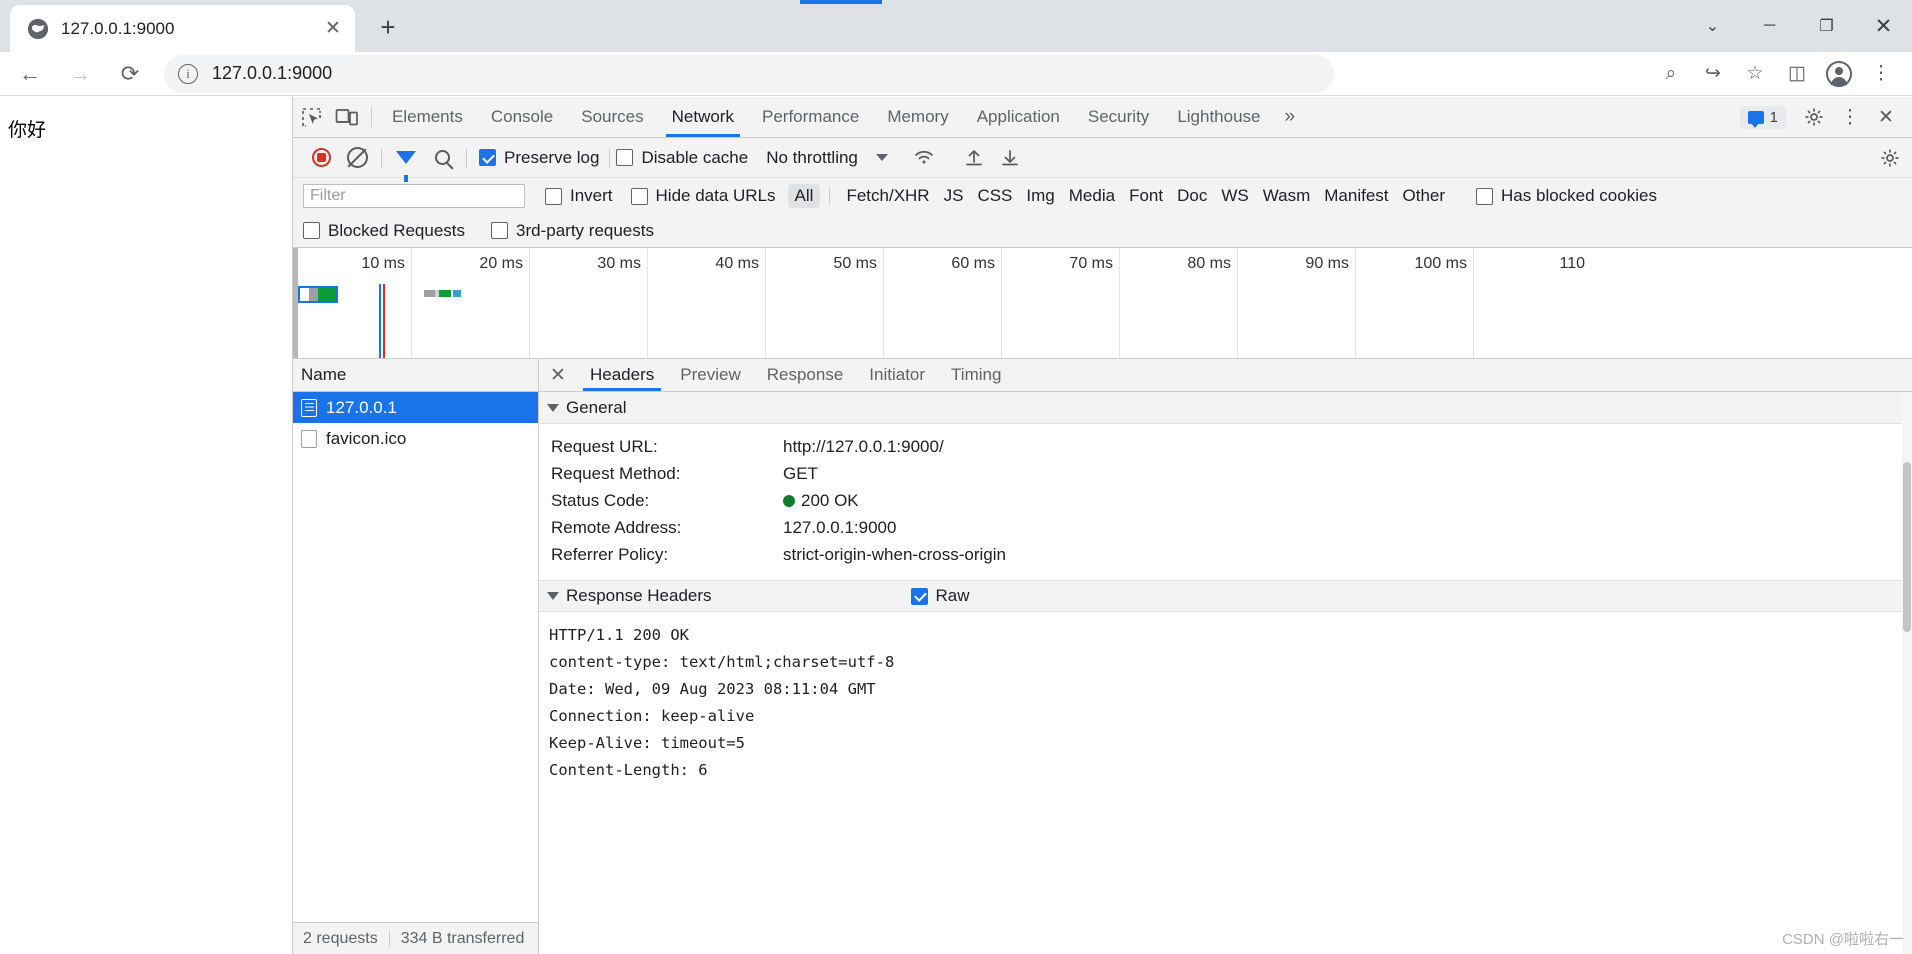  Describe the element at coordinates (1762, 117) in the screenshot. I see `console-message-badge: 1` at that location.